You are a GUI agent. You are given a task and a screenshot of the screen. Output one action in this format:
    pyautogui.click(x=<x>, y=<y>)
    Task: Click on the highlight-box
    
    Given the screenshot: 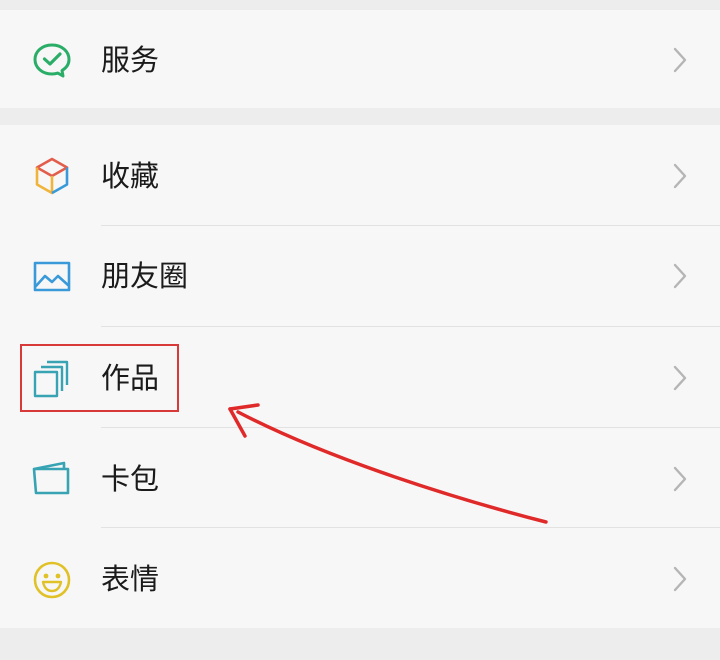 What is the action you would take?
    pyautogui.click(x=99, y=378)
    